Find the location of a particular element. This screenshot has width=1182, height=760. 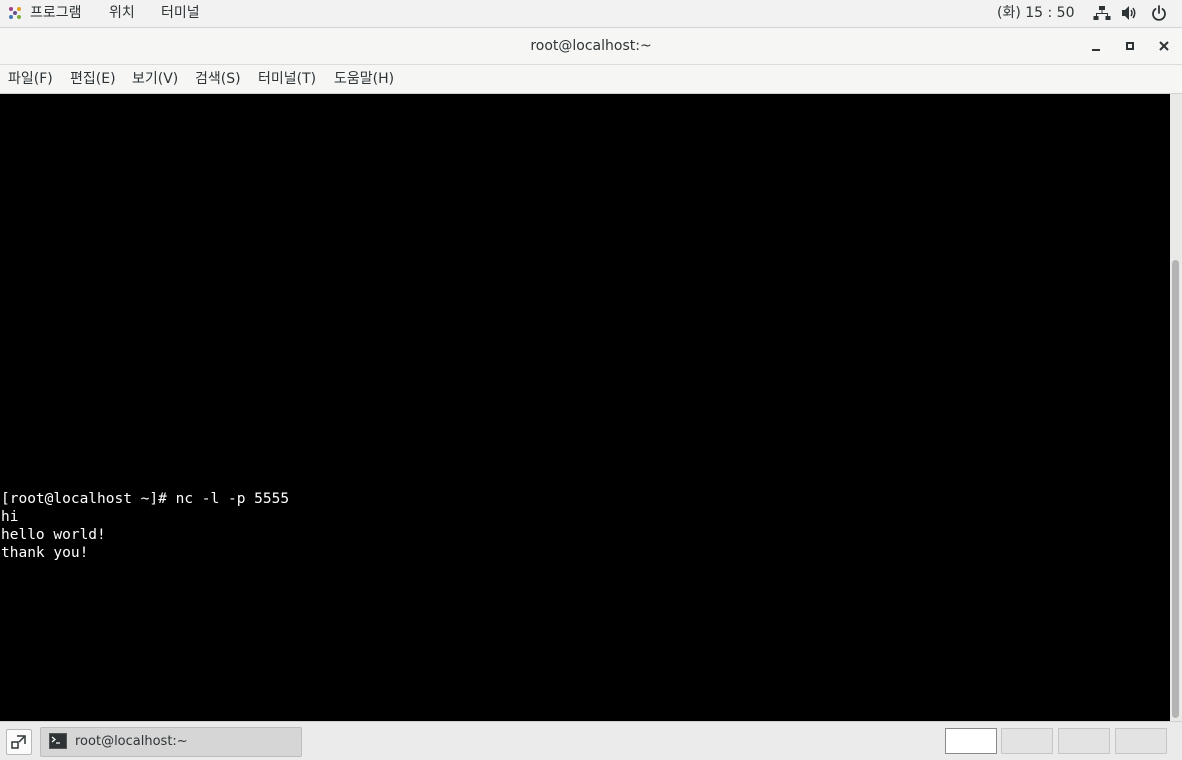

terminal-icon is located at coordinates (58, 741).